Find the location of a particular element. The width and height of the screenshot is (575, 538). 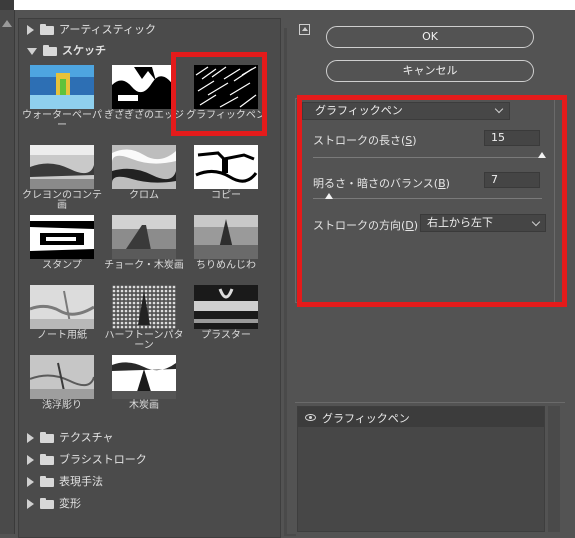

category-stylize: 表現手法 is located at coordinates (65, 482).